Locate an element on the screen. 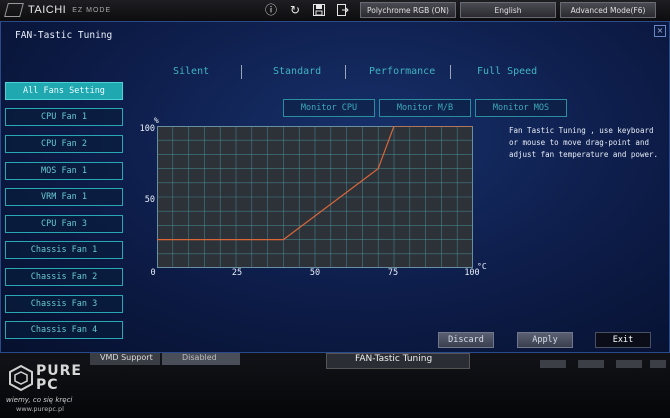  preset-silent: Silent is located at coordinates (191, 71).